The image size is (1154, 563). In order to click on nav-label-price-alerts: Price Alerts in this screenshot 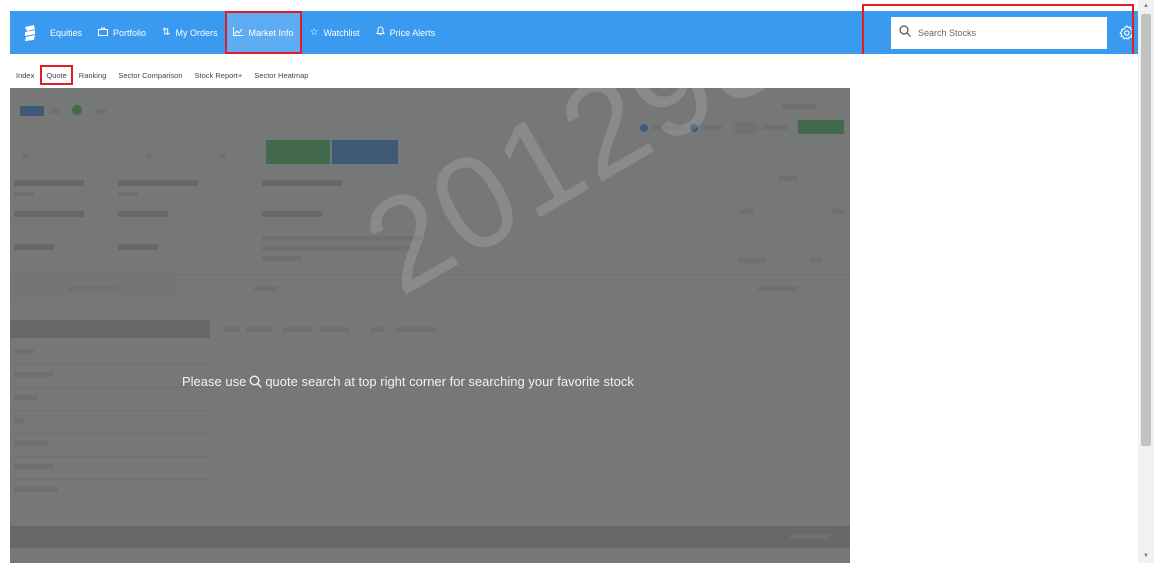, I will do `click(412, 32)`.